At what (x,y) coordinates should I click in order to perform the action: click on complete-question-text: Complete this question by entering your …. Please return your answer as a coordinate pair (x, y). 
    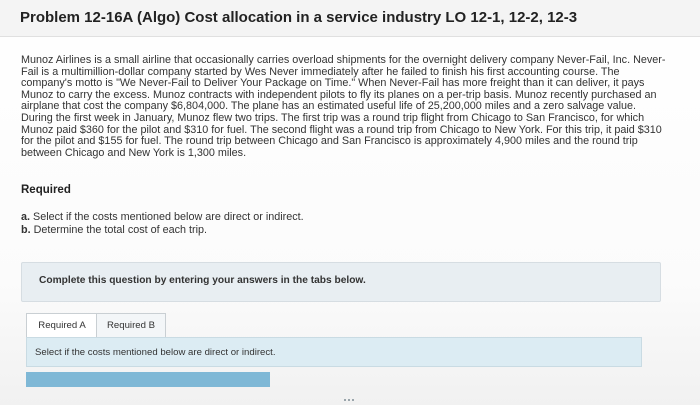
    Looking at the image, I should click on (202, 280).